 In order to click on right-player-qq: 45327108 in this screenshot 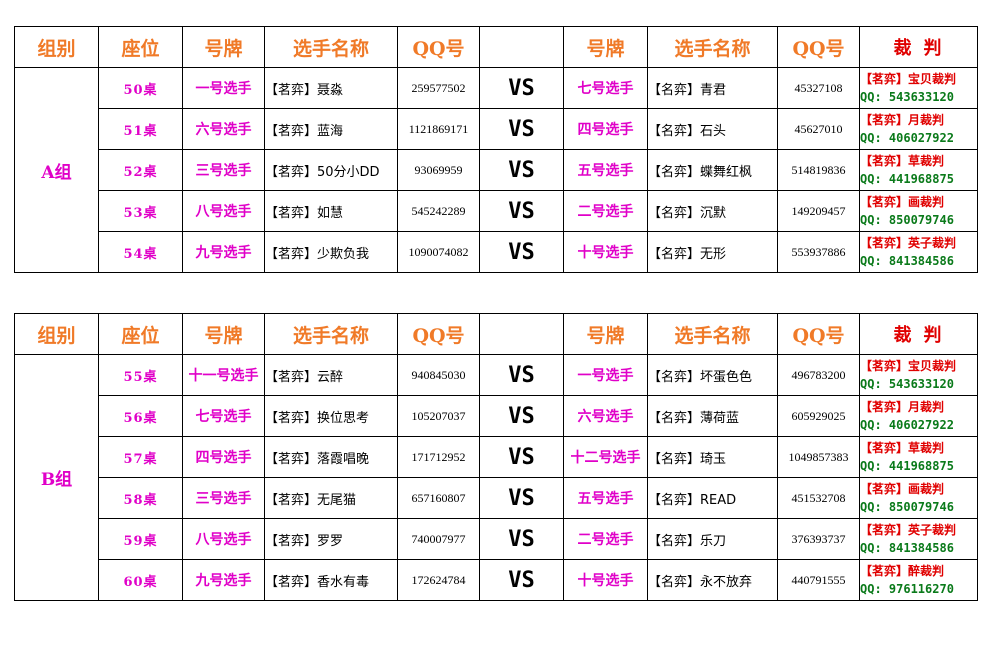, I will do `click(818, 88)`.